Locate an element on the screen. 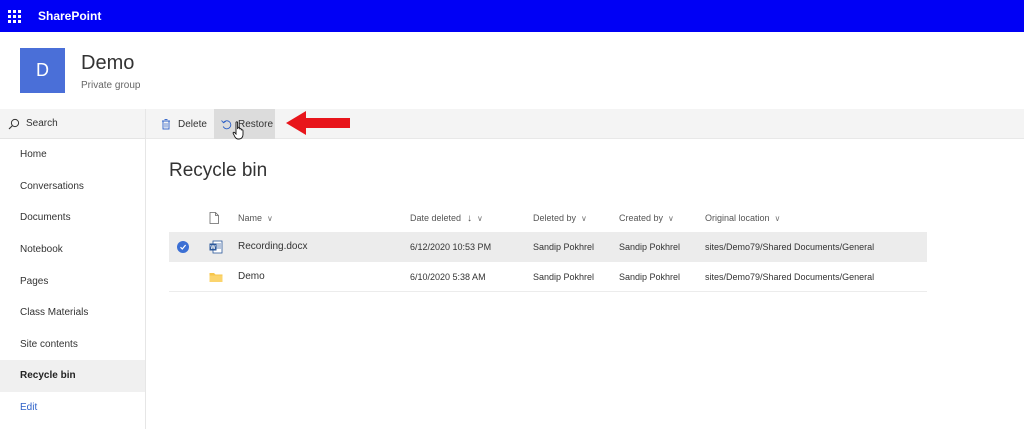  app-launcher-icon is located at coordinates (14, 16).